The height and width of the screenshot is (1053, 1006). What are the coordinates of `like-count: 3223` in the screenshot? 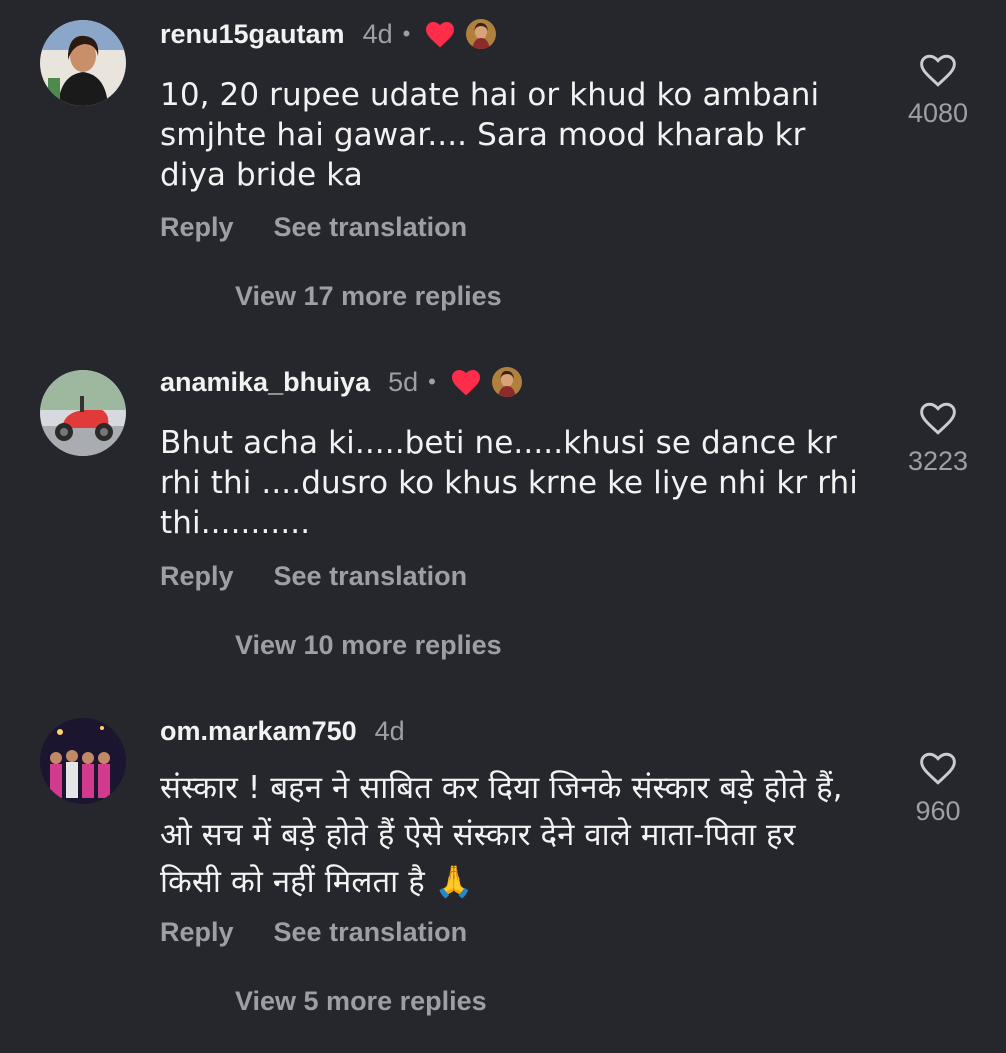 It's located at (938, 461).